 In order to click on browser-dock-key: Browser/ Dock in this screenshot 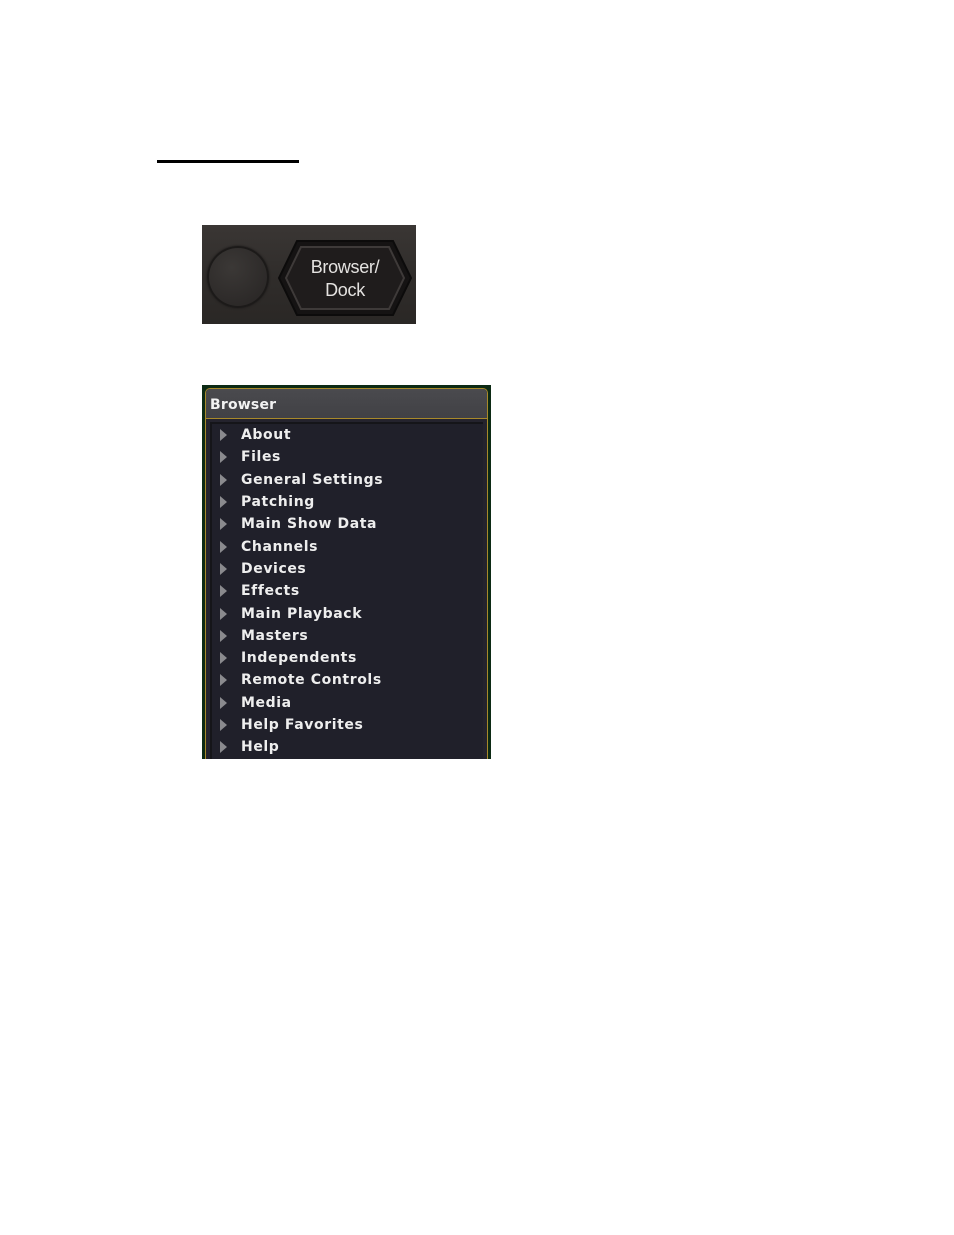, I will do `click(345, 278)`.